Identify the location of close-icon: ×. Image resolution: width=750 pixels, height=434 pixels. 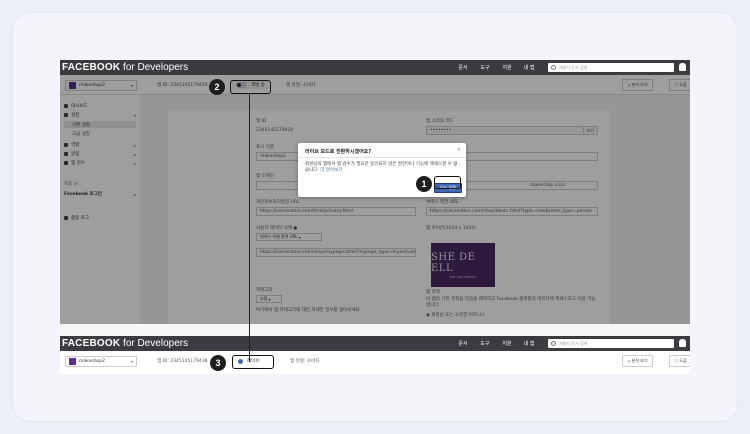
(459, 150).